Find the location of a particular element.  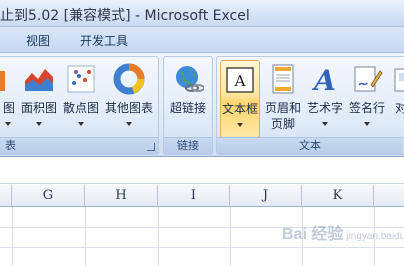

chart-button-partial: 图 is located at coordinates (8, 99).